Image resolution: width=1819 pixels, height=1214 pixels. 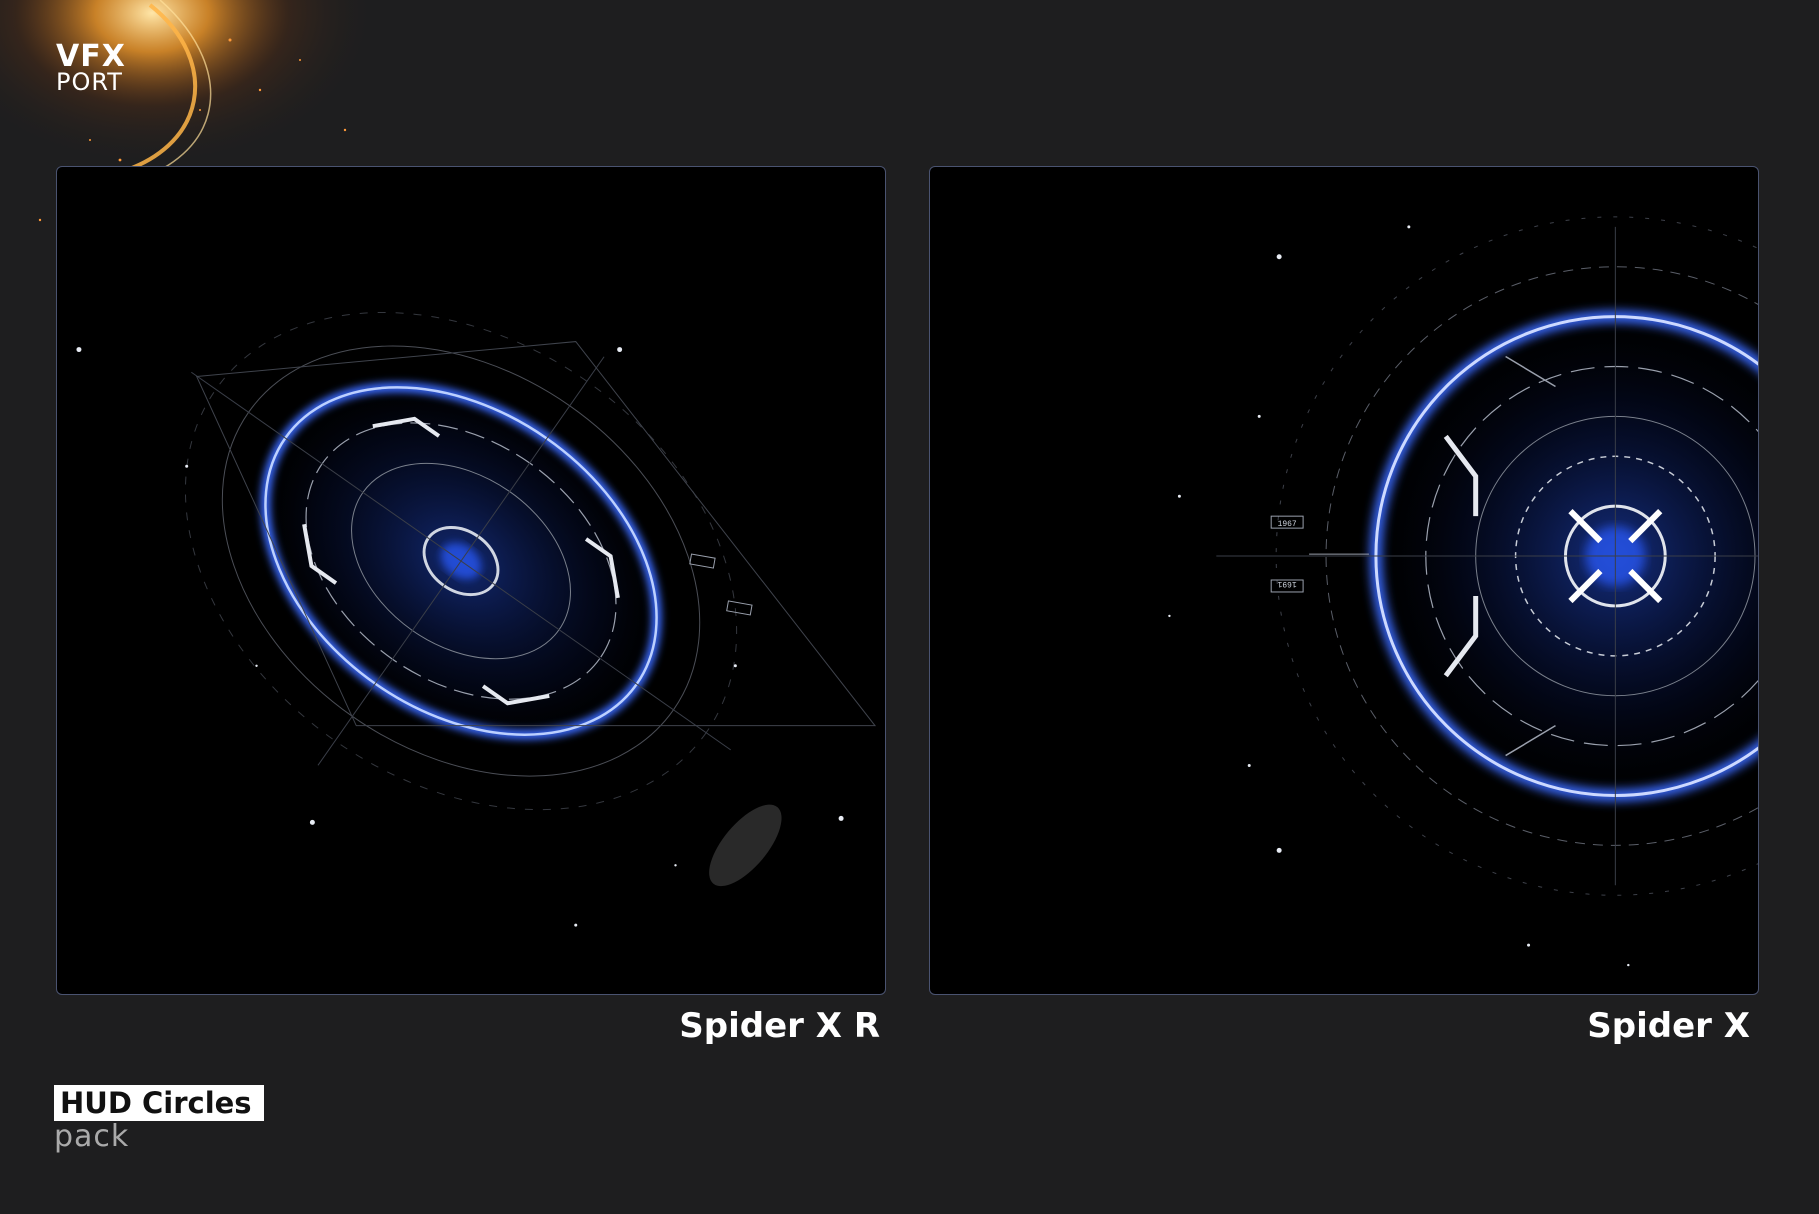 I want to click on pack-label: HUD Circles pack, so click(x=159, y=1119).